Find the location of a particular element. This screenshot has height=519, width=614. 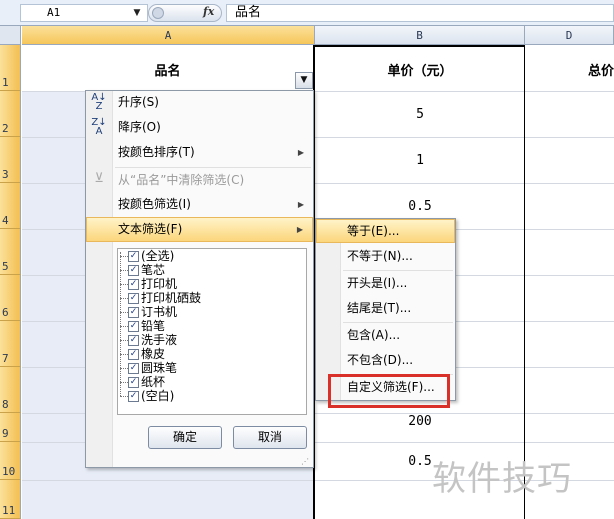

row-header-5: 5 is located at coordinates (10, 252).